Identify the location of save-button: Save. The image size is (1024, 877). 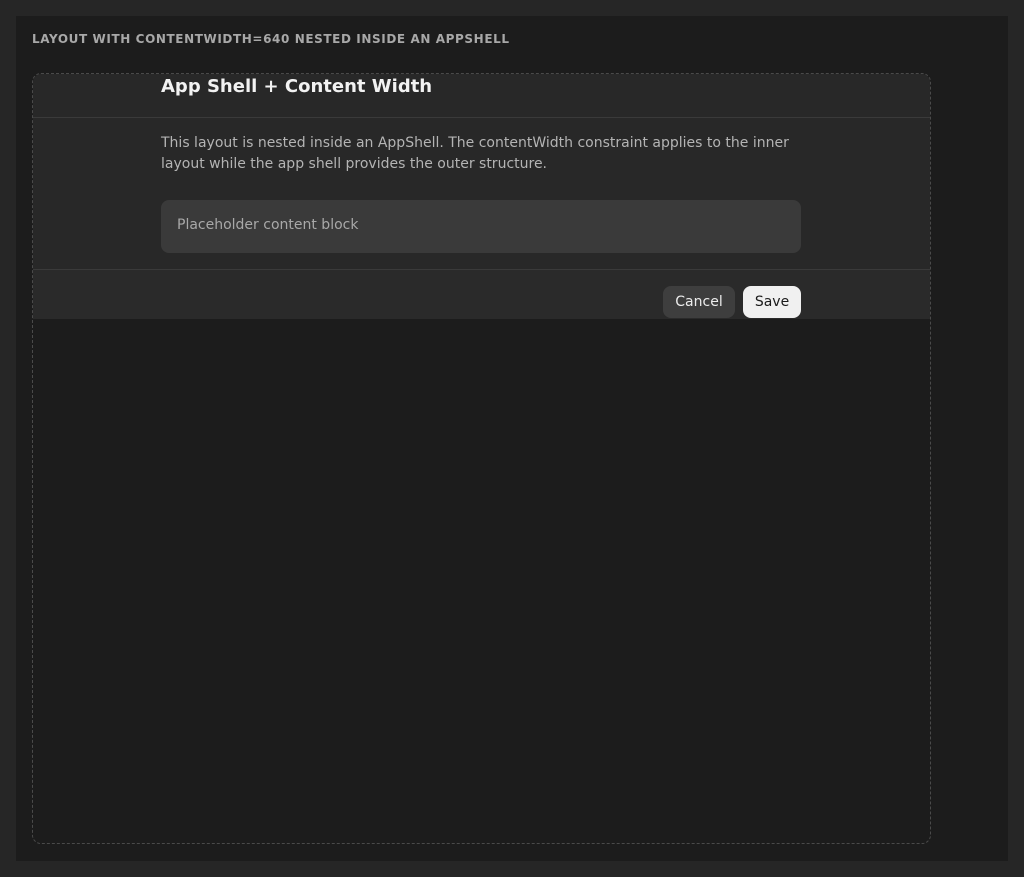
(772, 302).